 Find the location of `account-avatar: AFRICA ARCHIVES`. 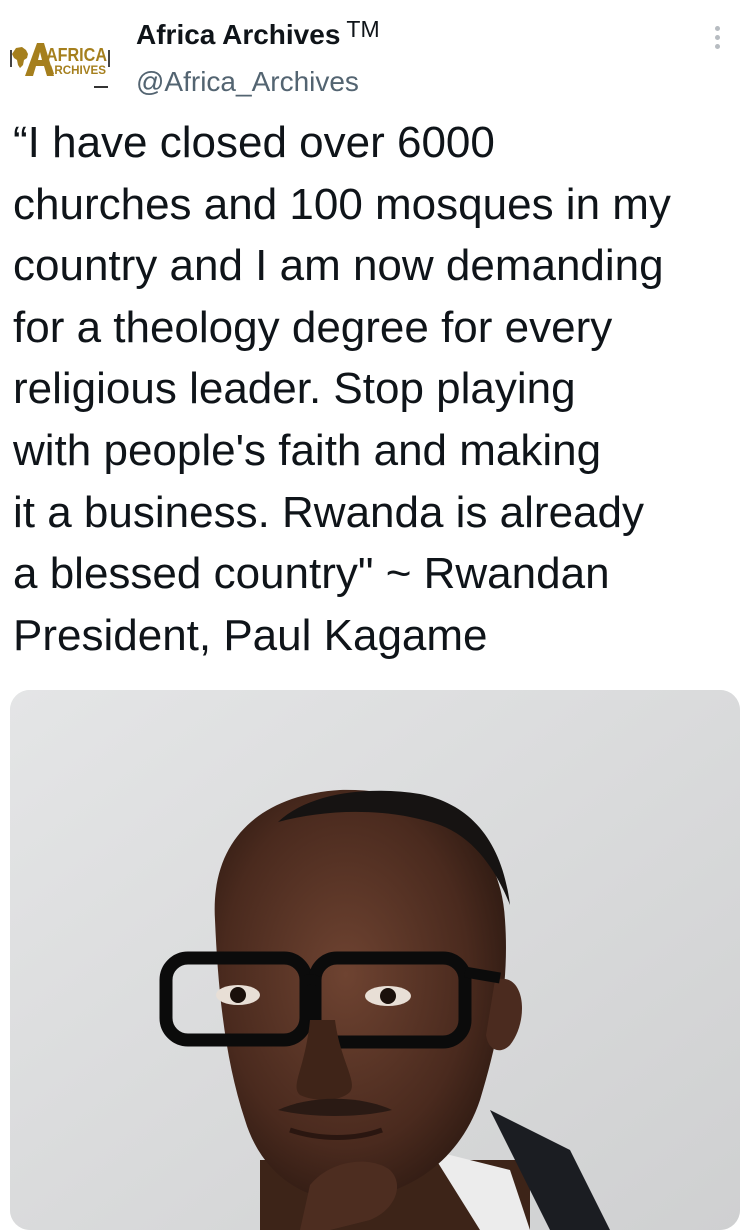

account-avatar: AFRICA ARCHIVES is located at coordinates (60, 62).